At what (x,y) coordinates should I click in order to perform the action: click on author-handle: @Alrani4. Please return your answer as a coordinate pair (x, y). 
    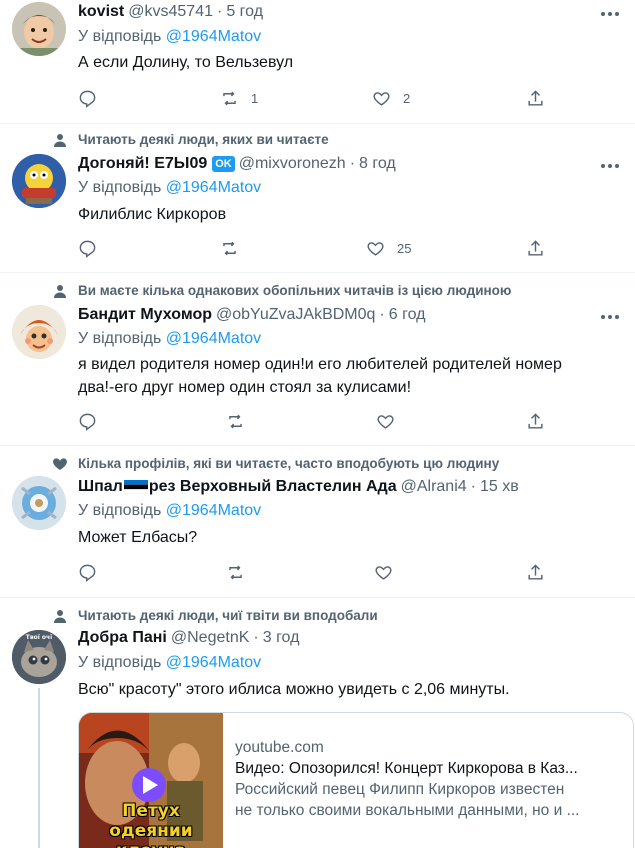
    Looking at the image, I should click on (434, 487).